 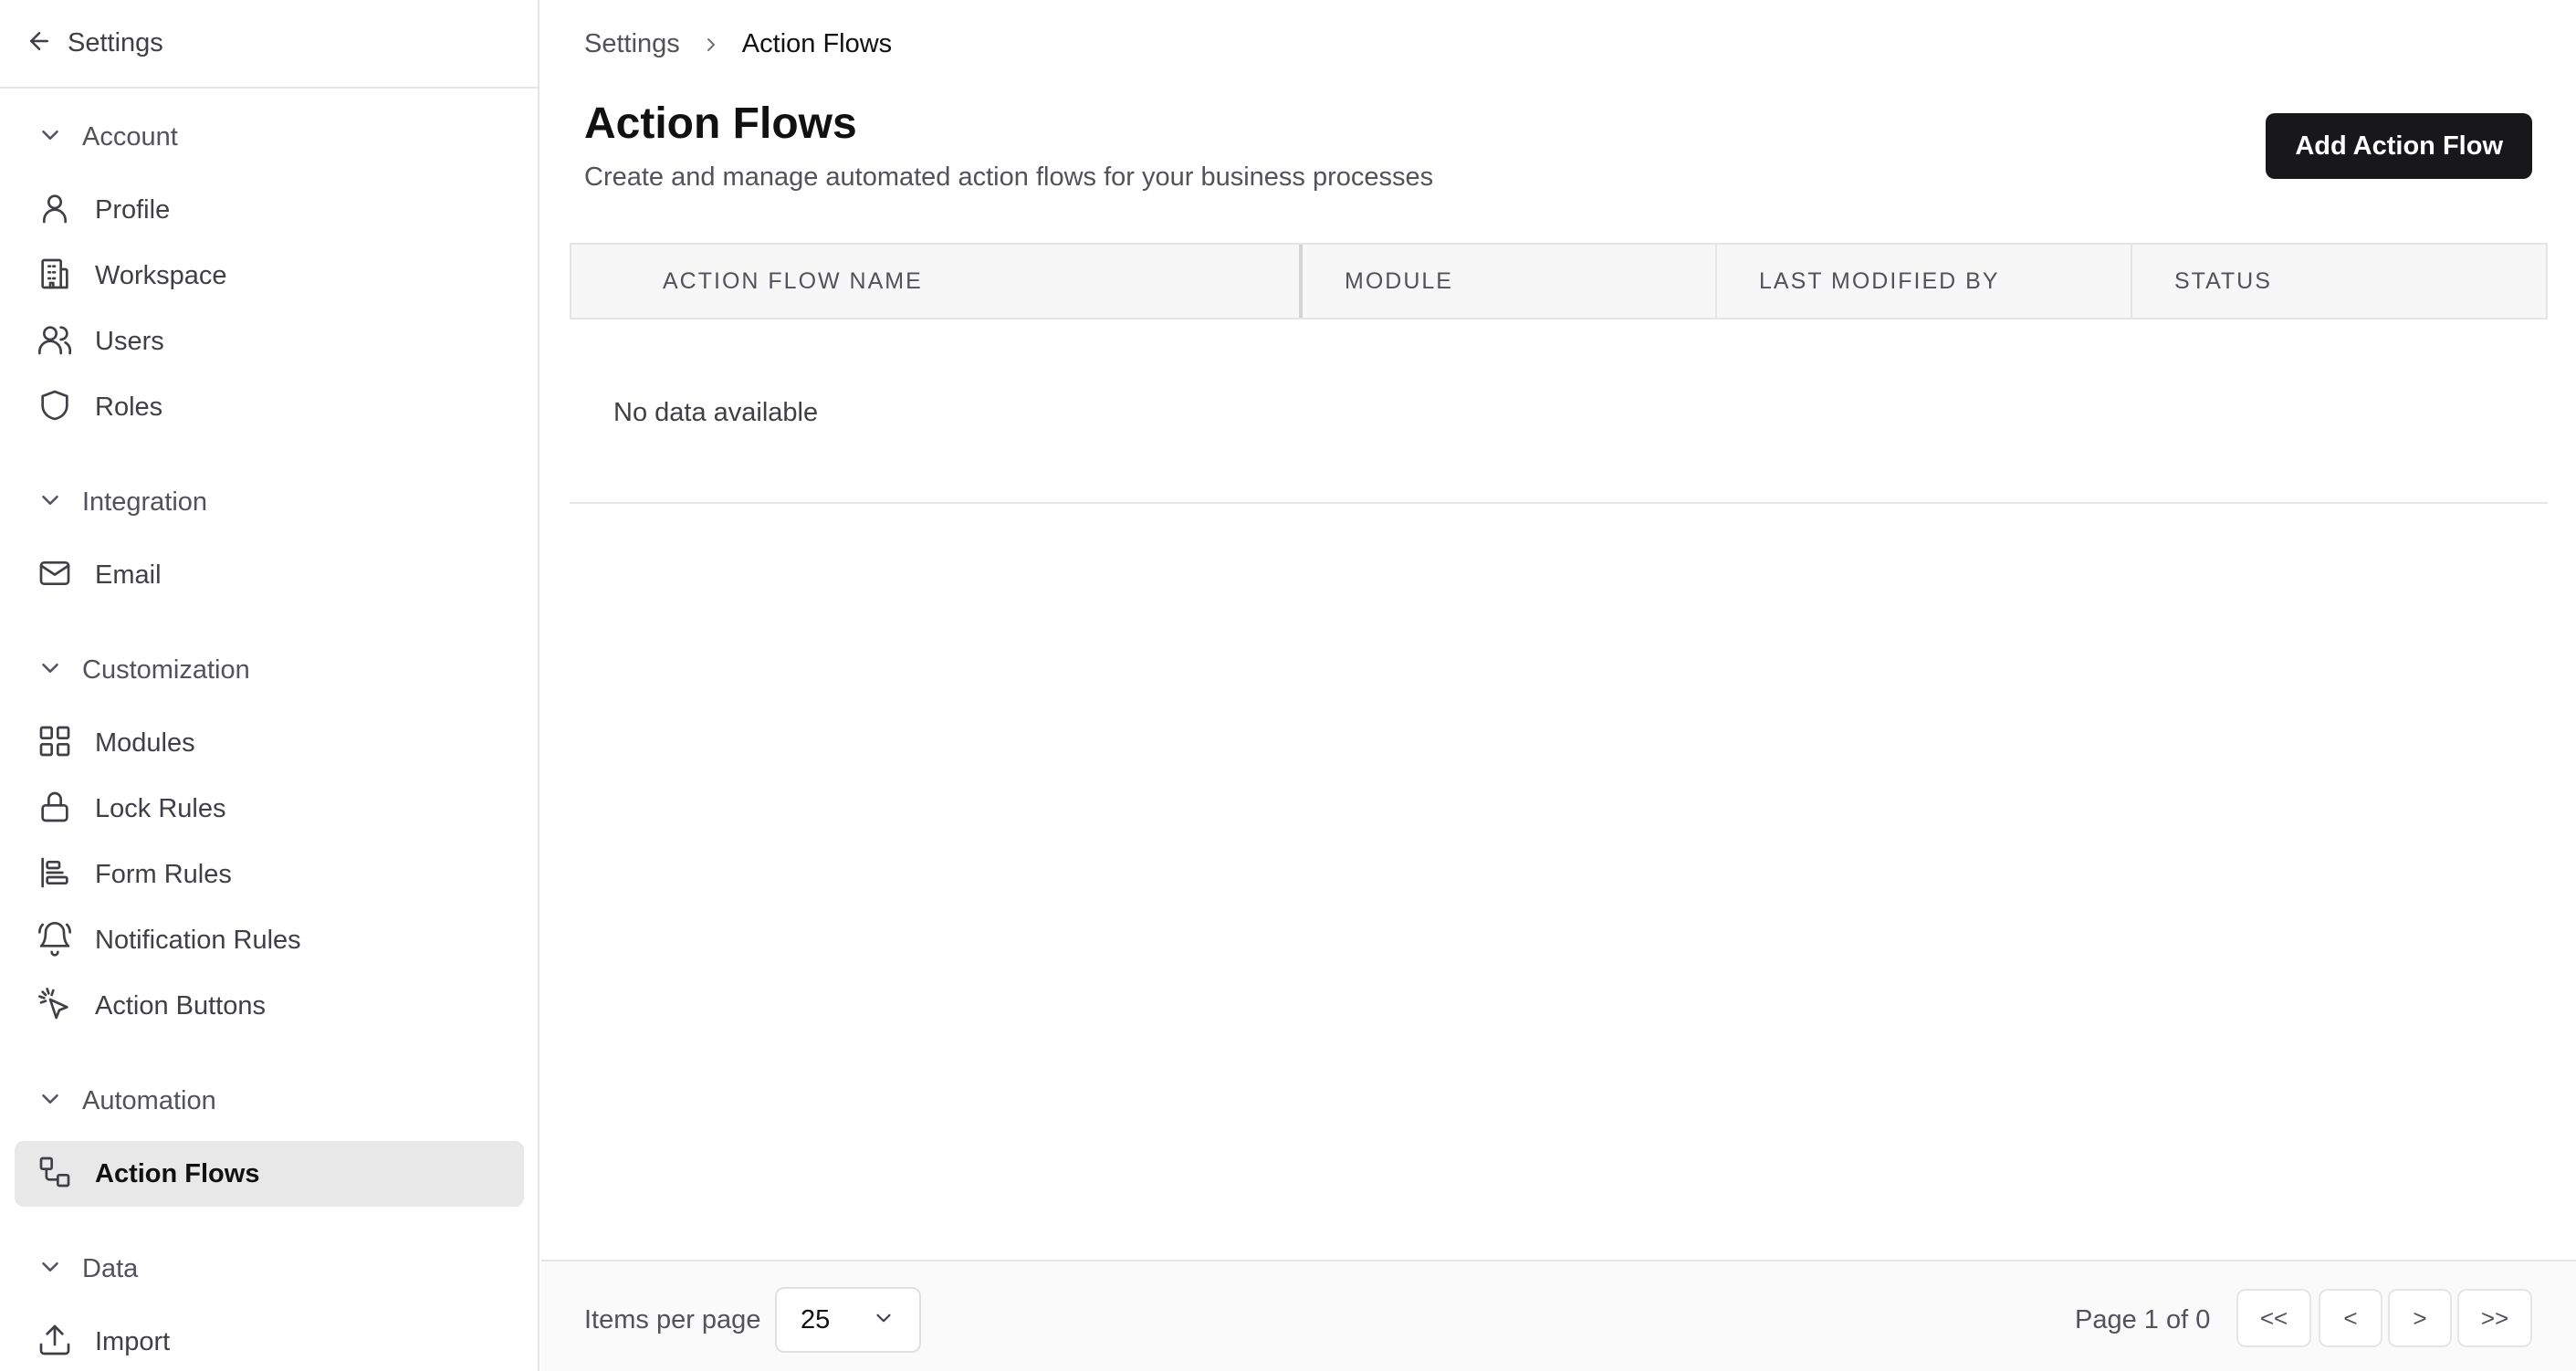 What do you see at coordinates (269, 575) in the screenshot?
I see `sidebar-item-email: Email` at bounding box center [269, 575].